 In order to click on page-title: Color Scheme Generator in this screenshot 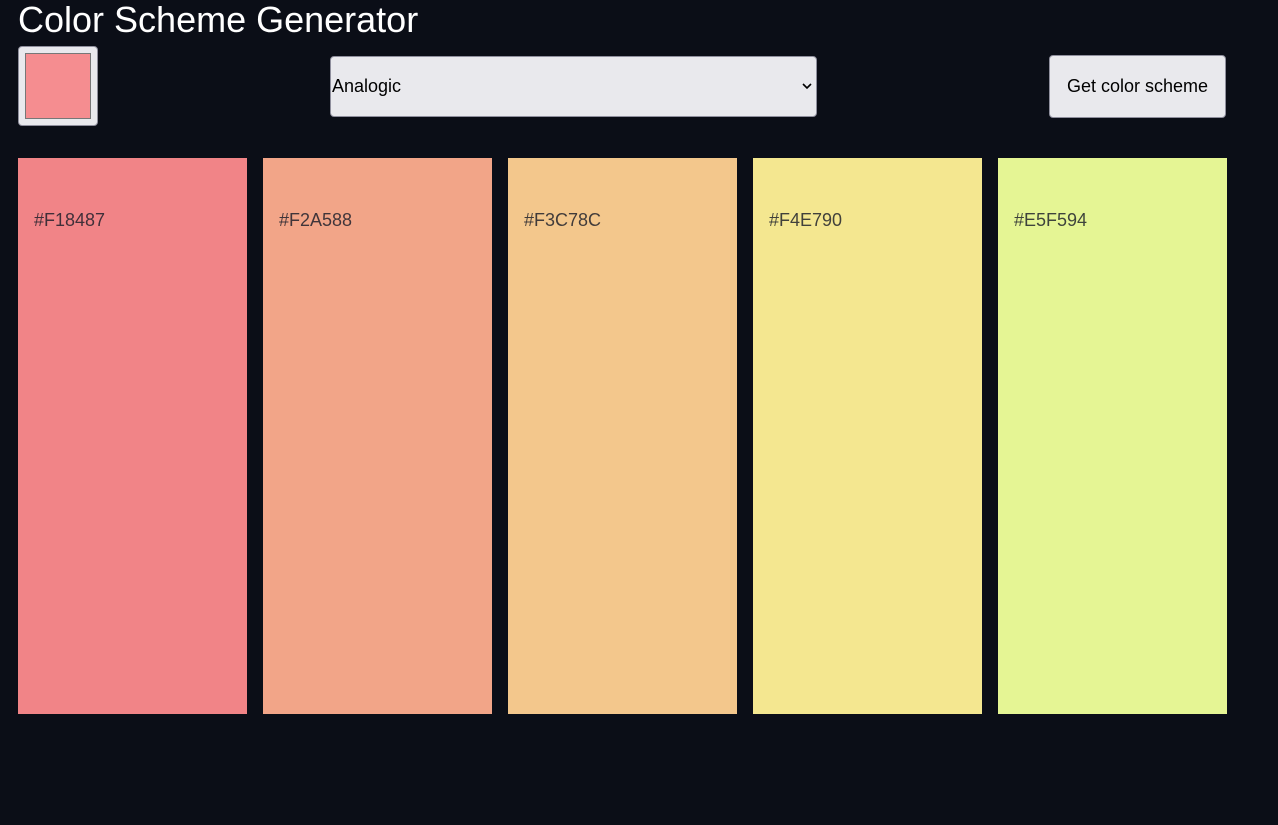, I will do `click(218, 20)`.